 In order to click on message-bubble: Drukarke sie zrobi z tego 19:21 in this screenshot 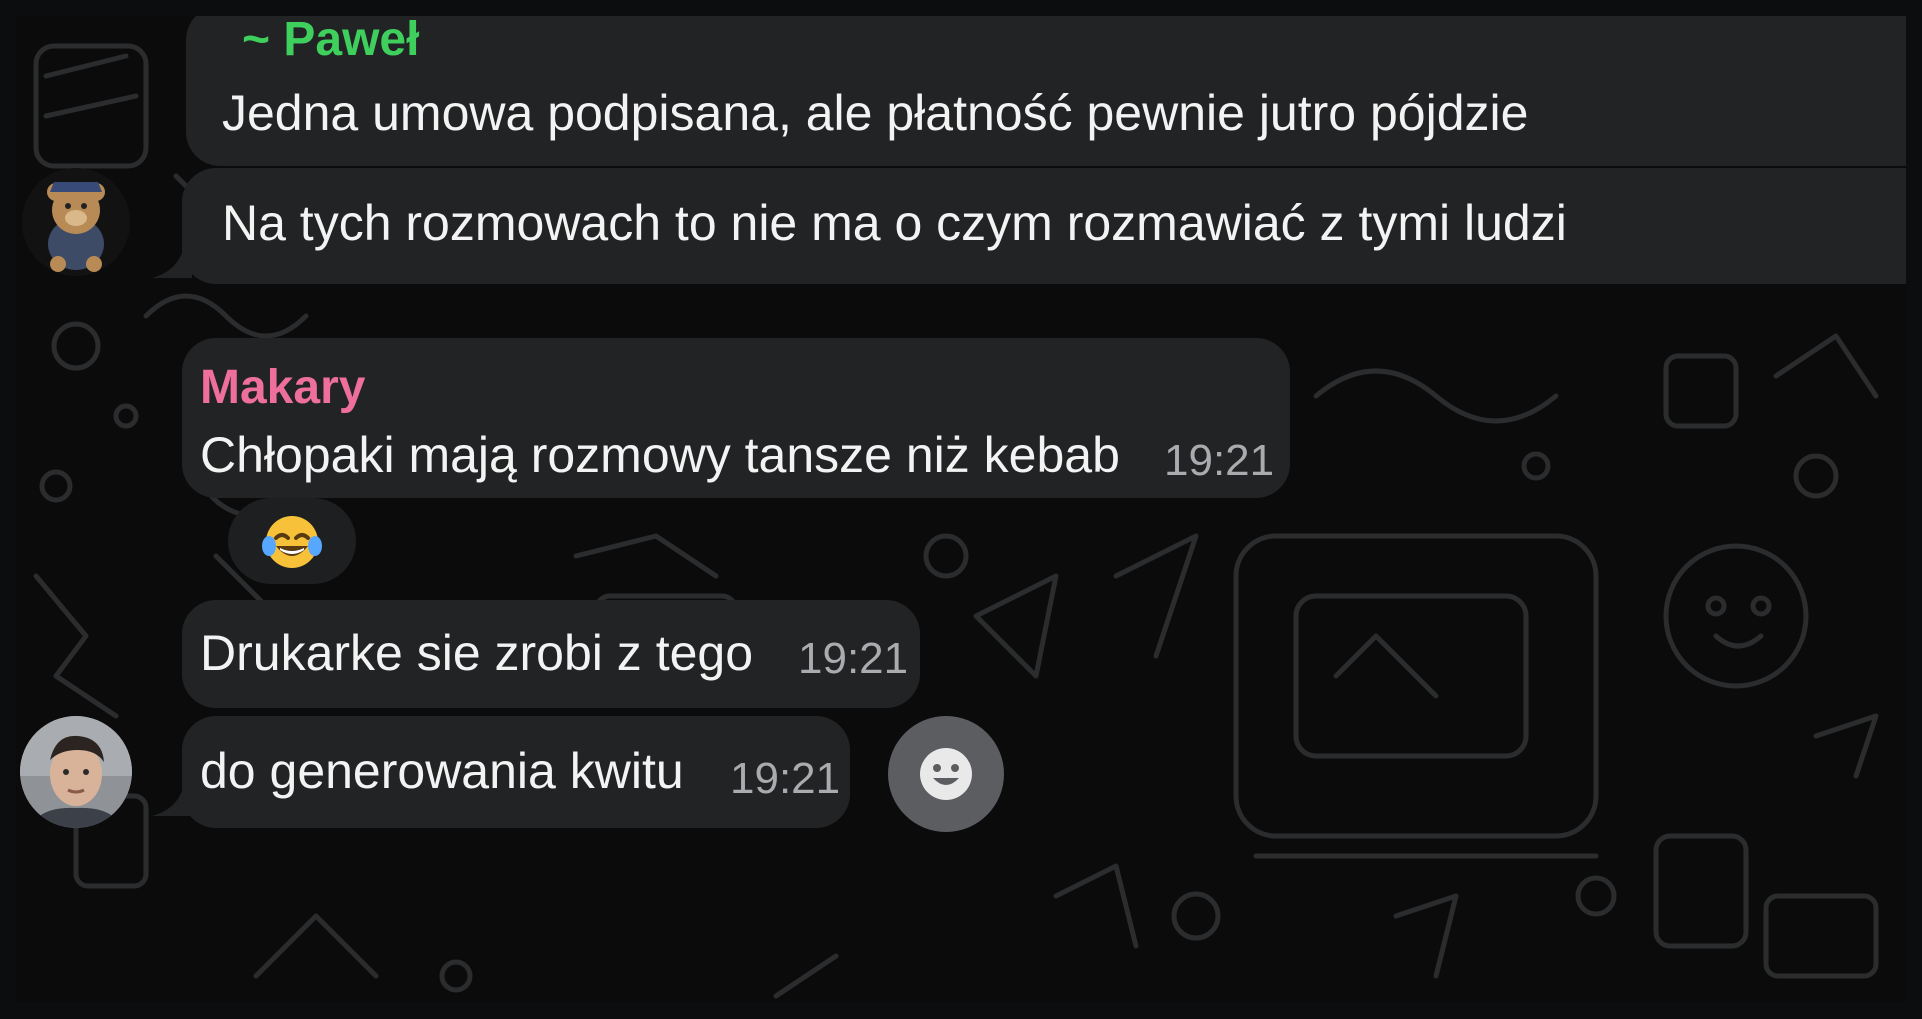, I will do `click(551, 654)`.